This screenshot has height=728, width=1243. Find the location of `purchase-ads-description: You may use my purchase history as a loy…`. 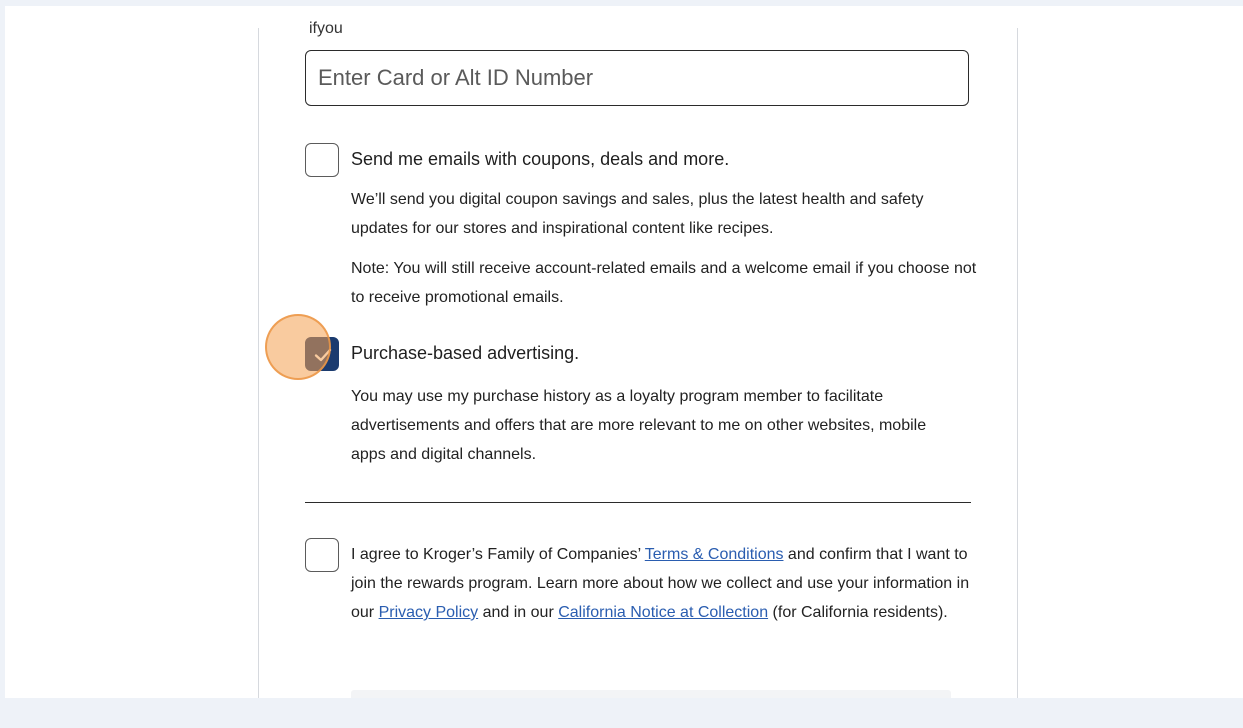

purchase-ads-description: You may use my purchase history as a loy… is located at coordinates (639, 425).